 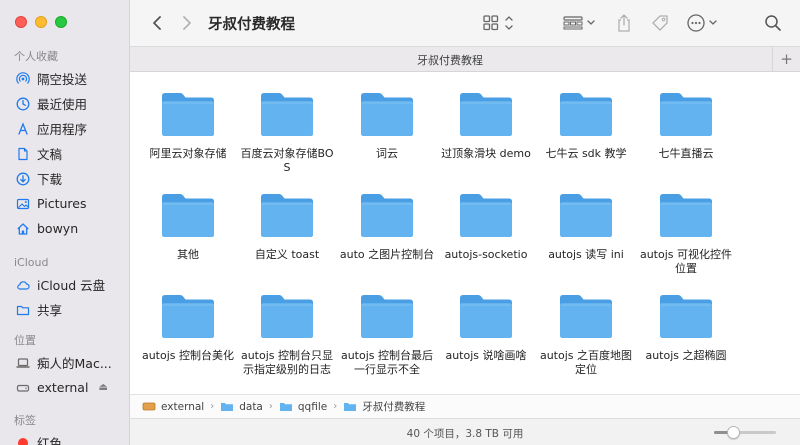 What do you see at coordinates (786, 59) in the screenshot?
I see `new-tab-button: +` at bounding box center [786, 59].